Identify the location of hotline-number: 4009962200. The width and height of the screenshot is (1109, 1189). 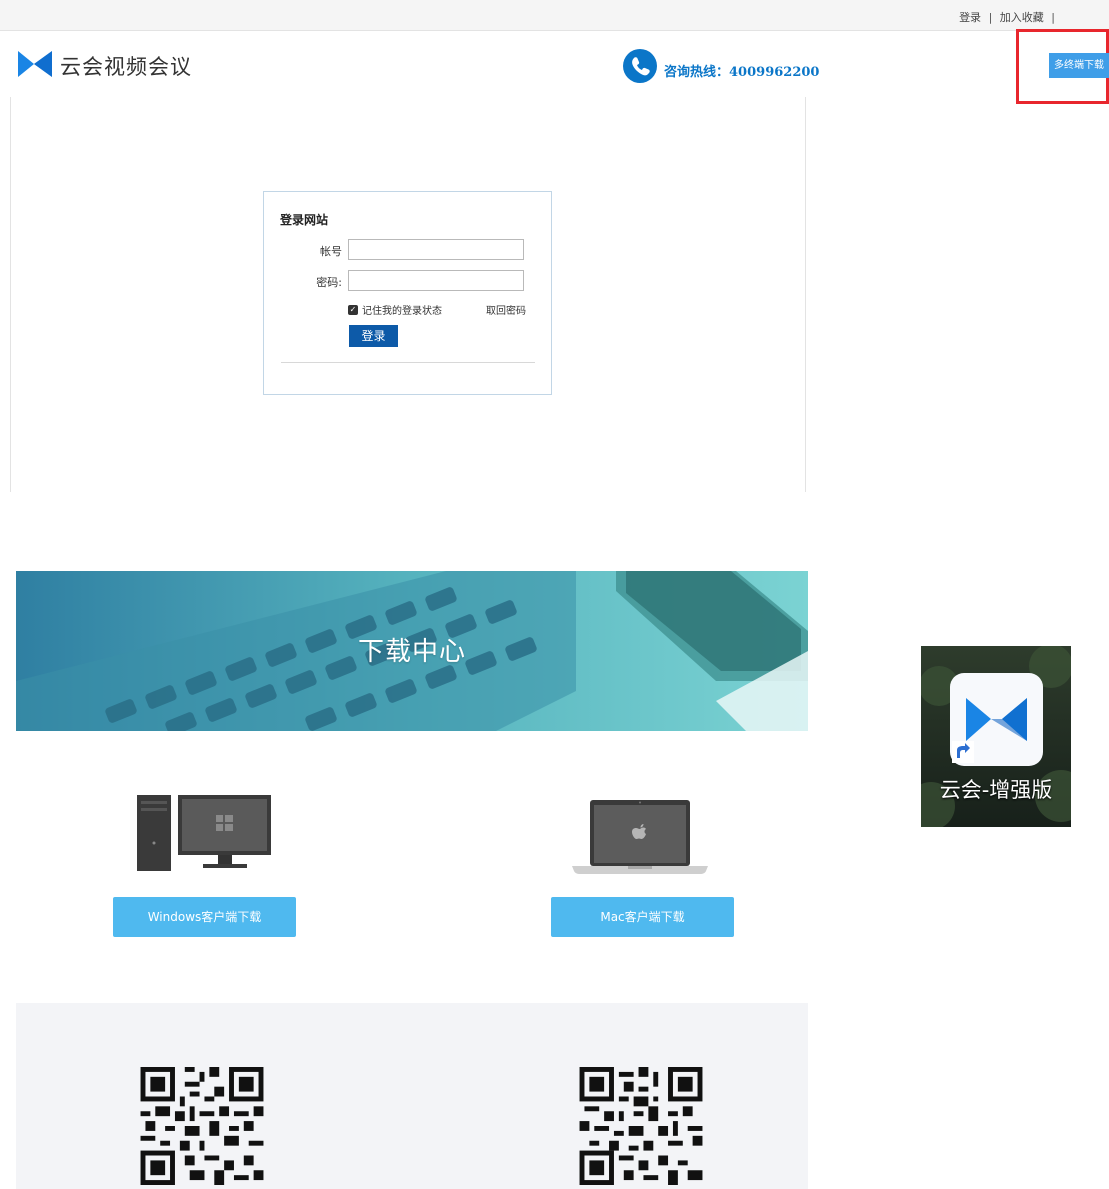
(774, 72).